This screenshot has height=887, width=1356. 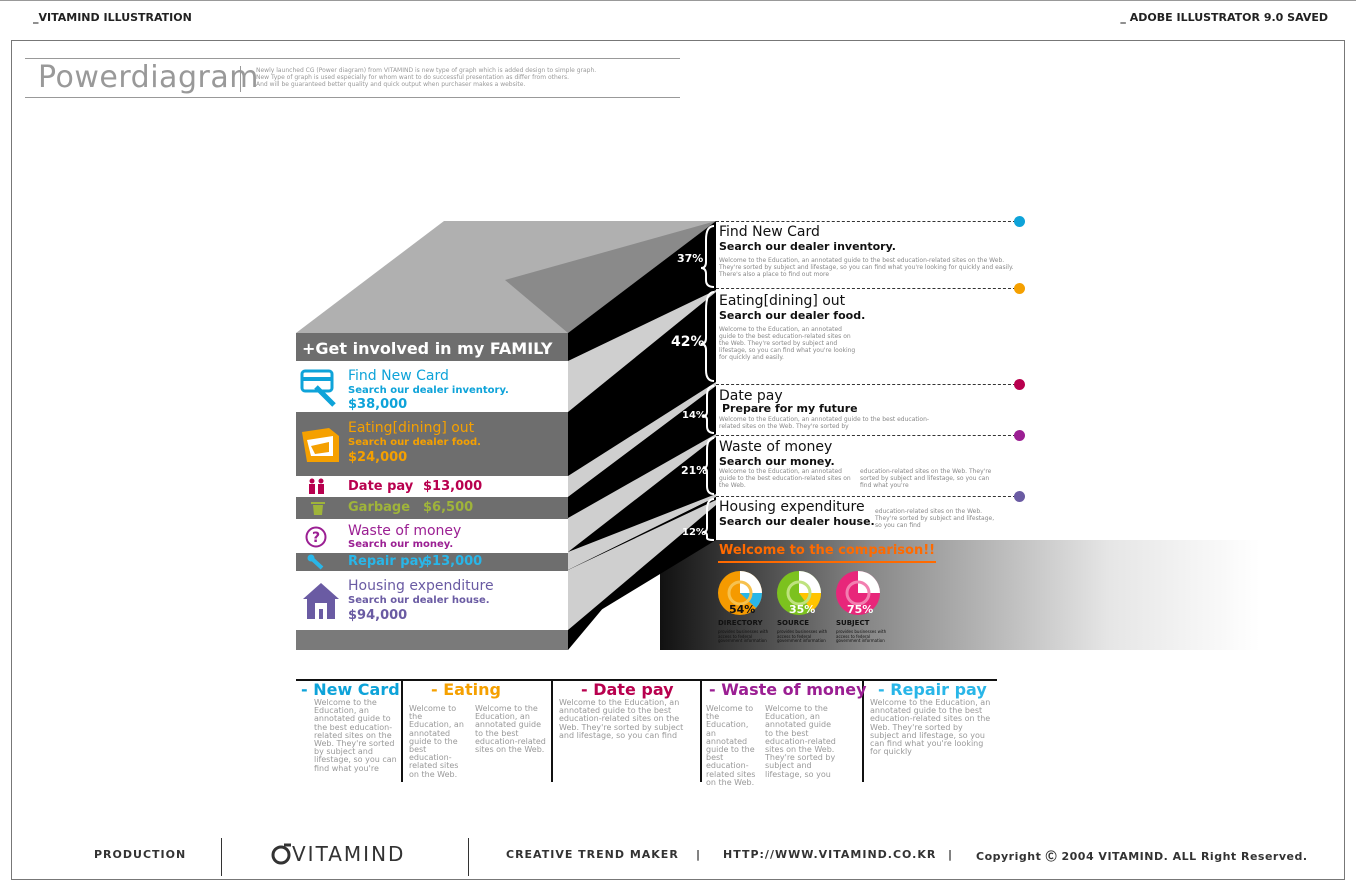 What do you see at coordinates (694, 532) in the screenshot?
I see `percent-5: 12%` at bounding box center [694, 532].